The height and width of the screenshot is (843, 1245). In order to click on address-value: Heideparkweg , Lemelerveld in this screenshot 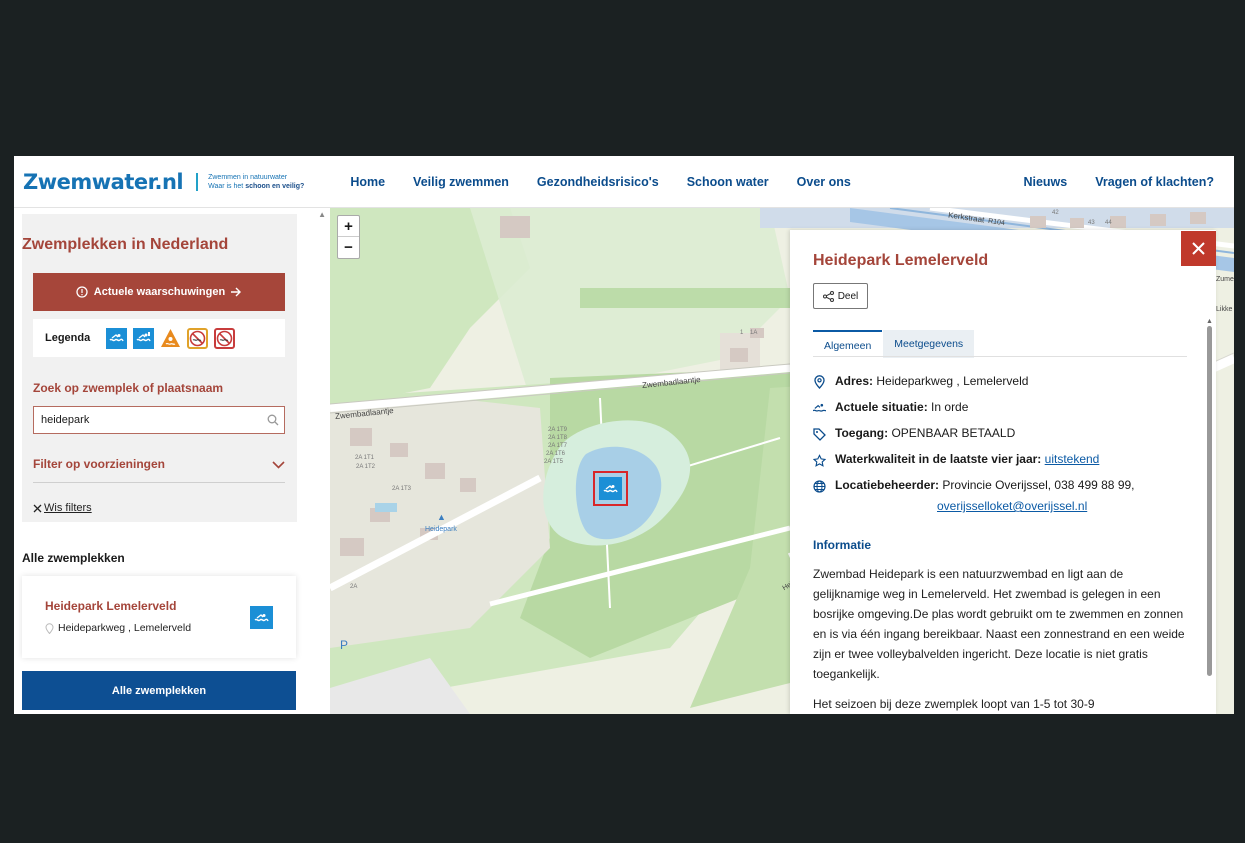, I will do `click(952, 381)`.